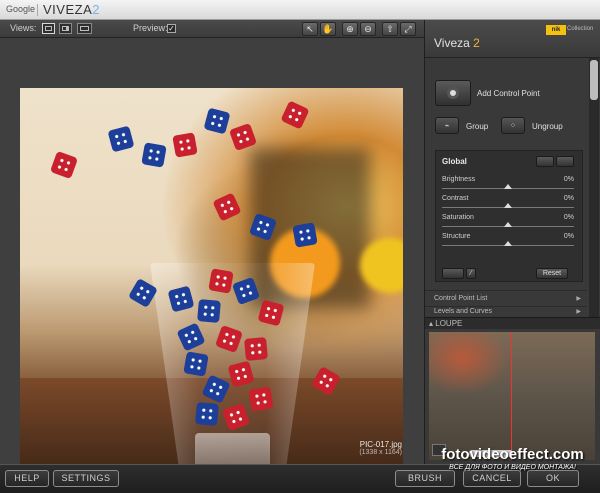 This screenshot has height=493, width=600. Describe the element at coordinates (212, 29) in the screenshot. I see `toolbar: Views: Preview: ✓ ↖ ✋ ⊕ ⊖ ⇧ ⤢` at that location.